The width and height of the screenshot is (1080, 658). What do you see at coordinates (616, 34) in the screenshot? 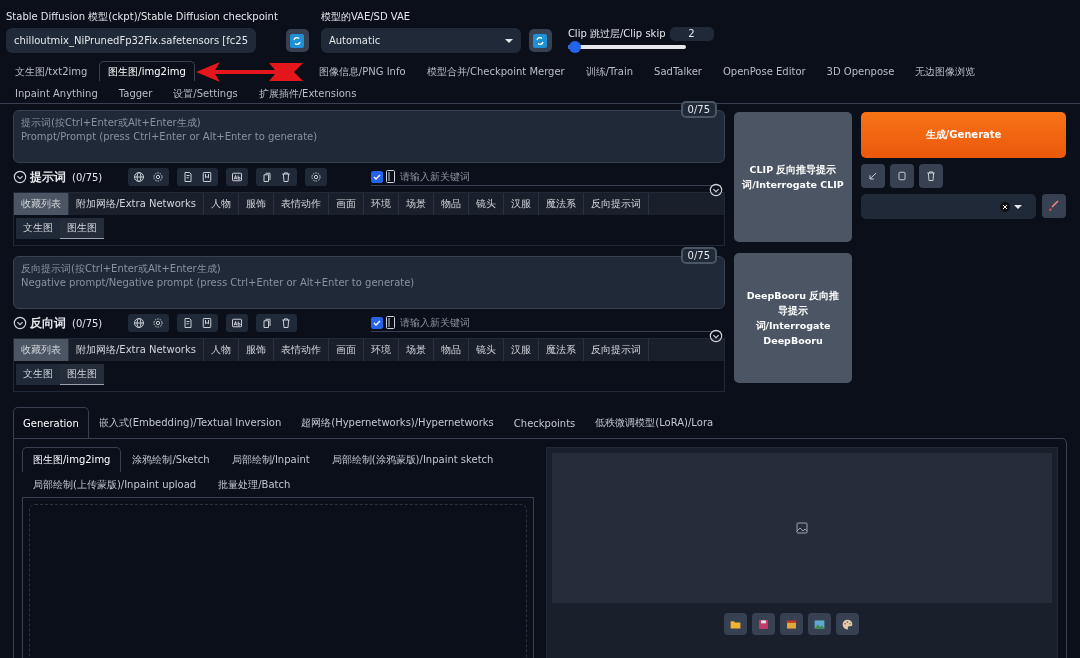
I see `field-label: Clip 跳过层/Clip skip` at bounding box center [616, 34].